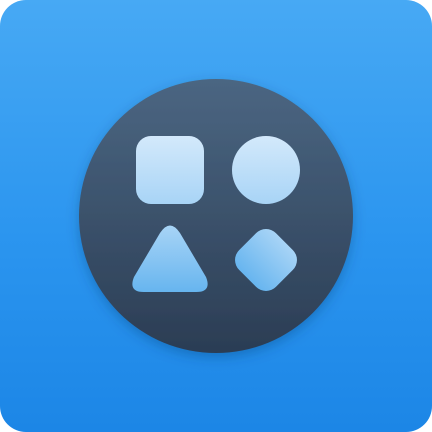 This screenshot has width=432, height=432. Describe the element at coordinates (266, 170) in the screenshot. I see `circle-shape` at that location.